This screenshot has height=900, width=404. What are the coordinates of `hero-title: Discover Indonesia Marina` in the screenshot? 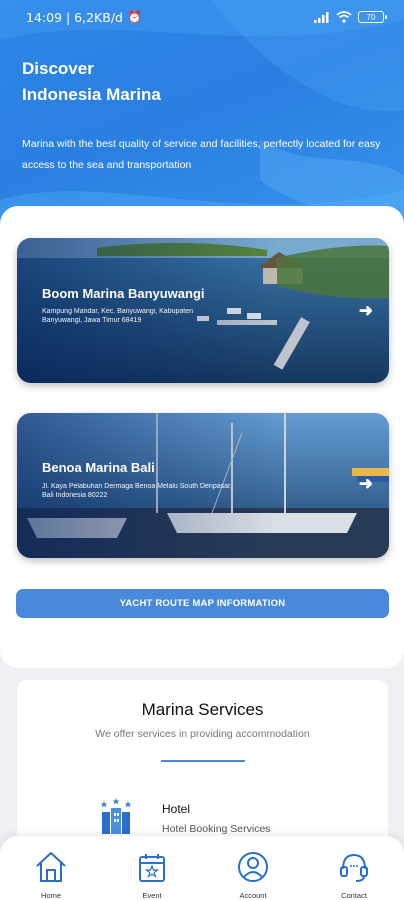 It's located at (91, 82).